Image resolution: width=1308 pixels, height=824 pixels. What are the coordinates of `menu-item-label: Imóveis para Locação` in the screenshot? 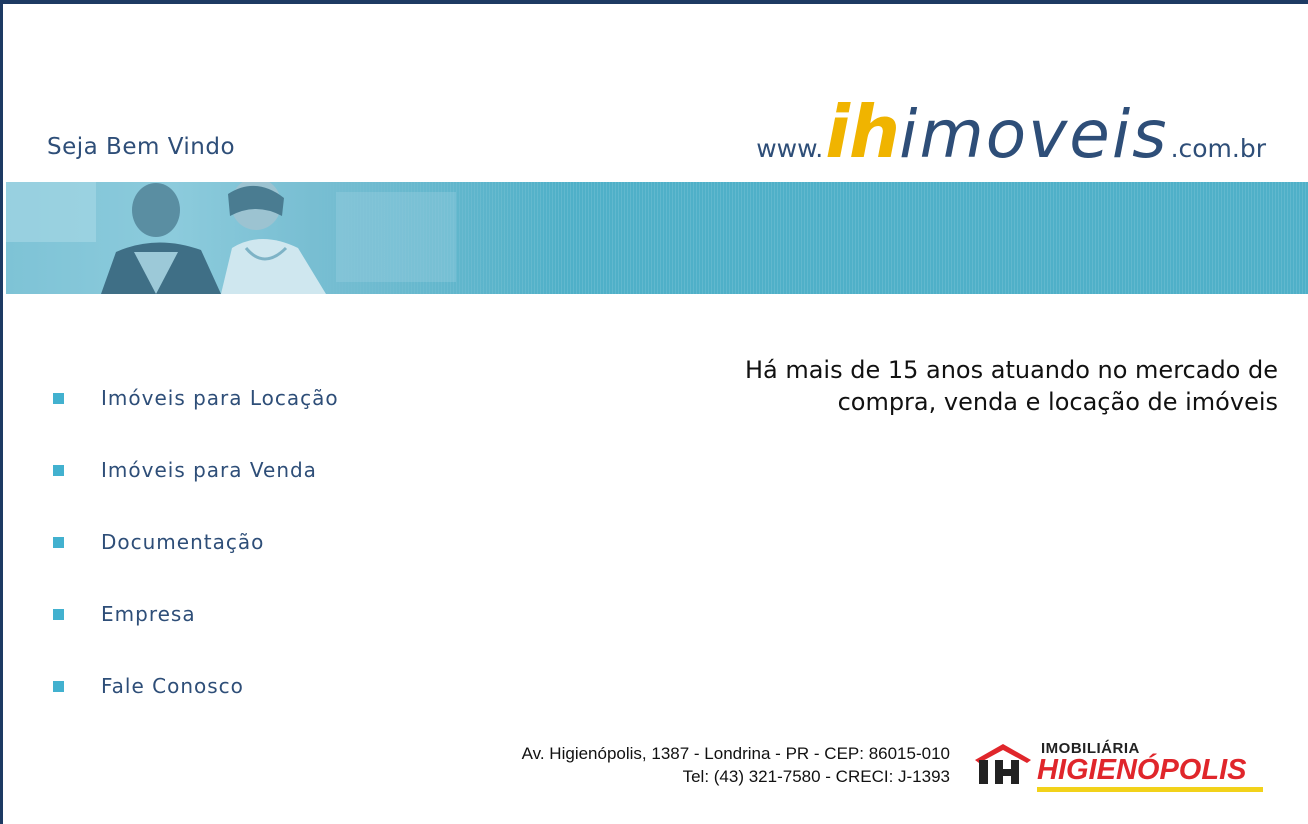 It's located at (220, 398).